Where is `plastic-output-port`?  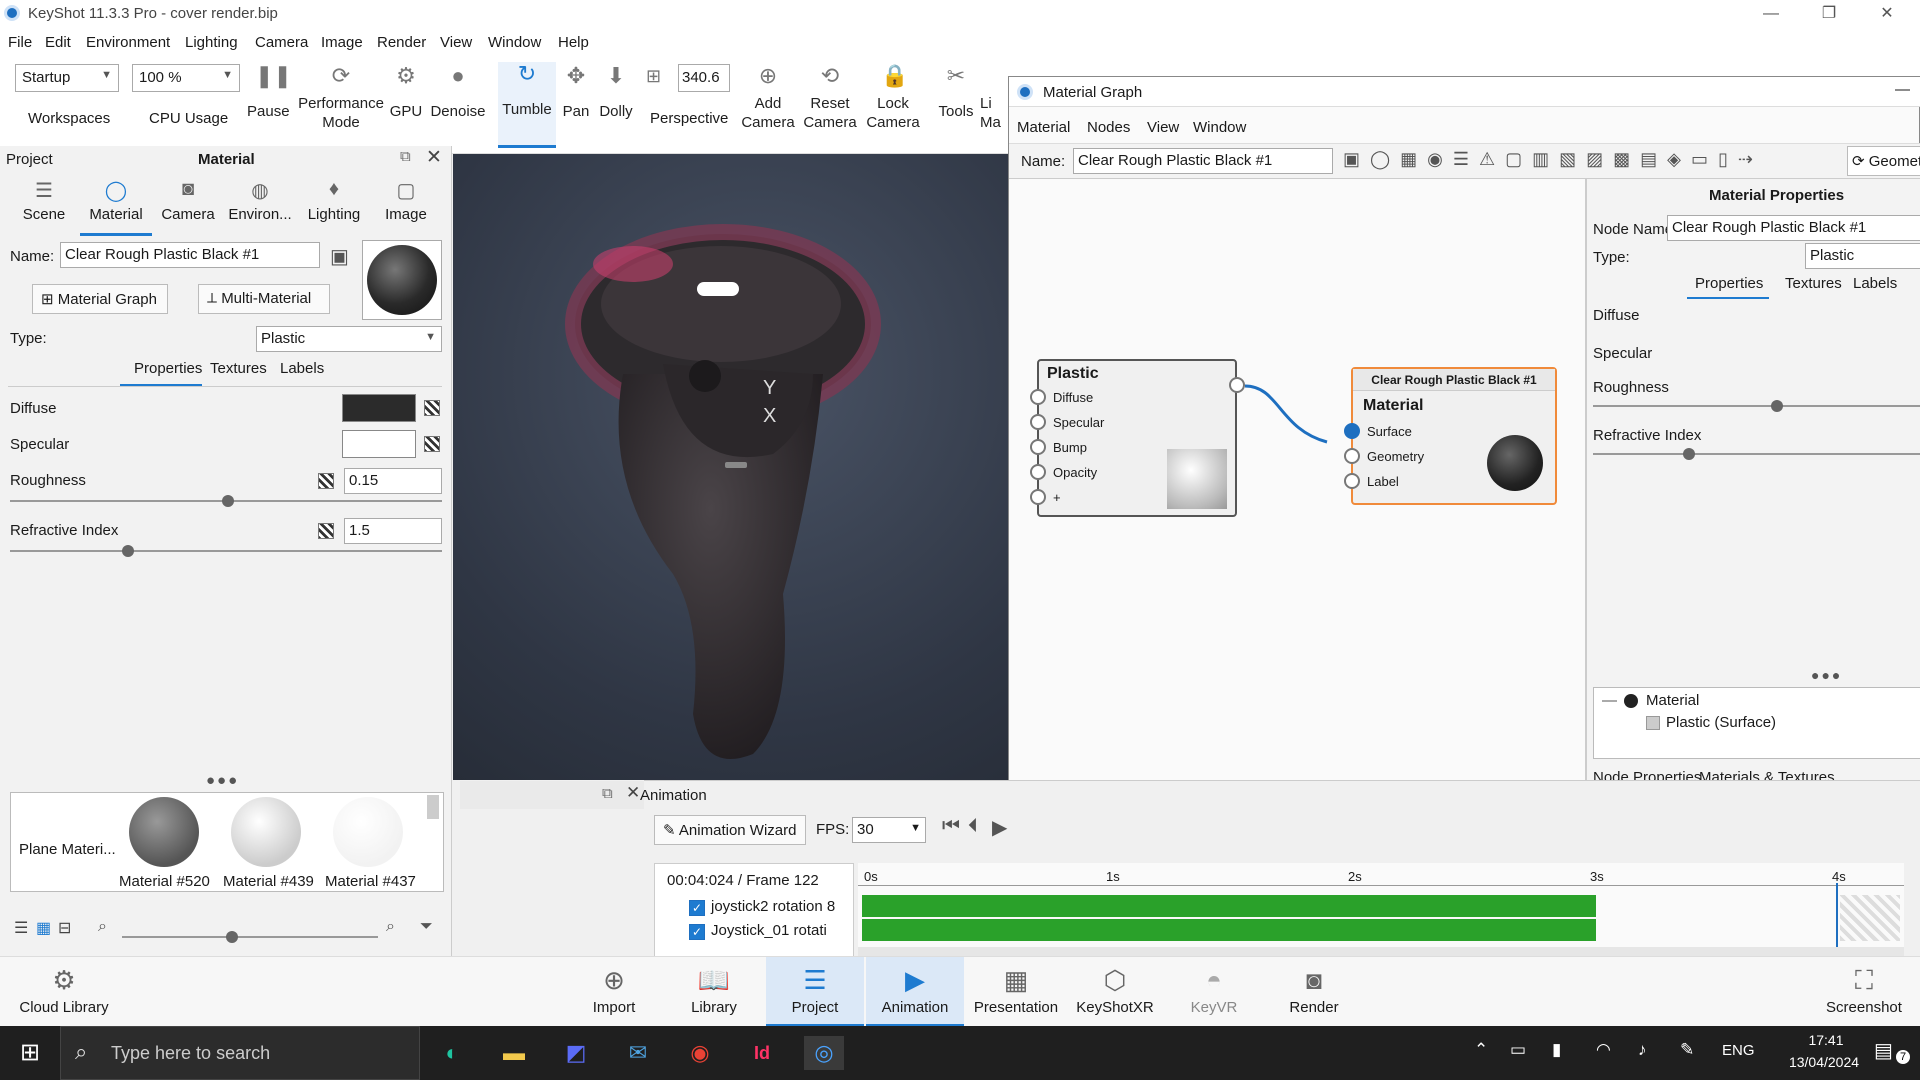
plastic-output-port is located at coordinates (1237, 385).